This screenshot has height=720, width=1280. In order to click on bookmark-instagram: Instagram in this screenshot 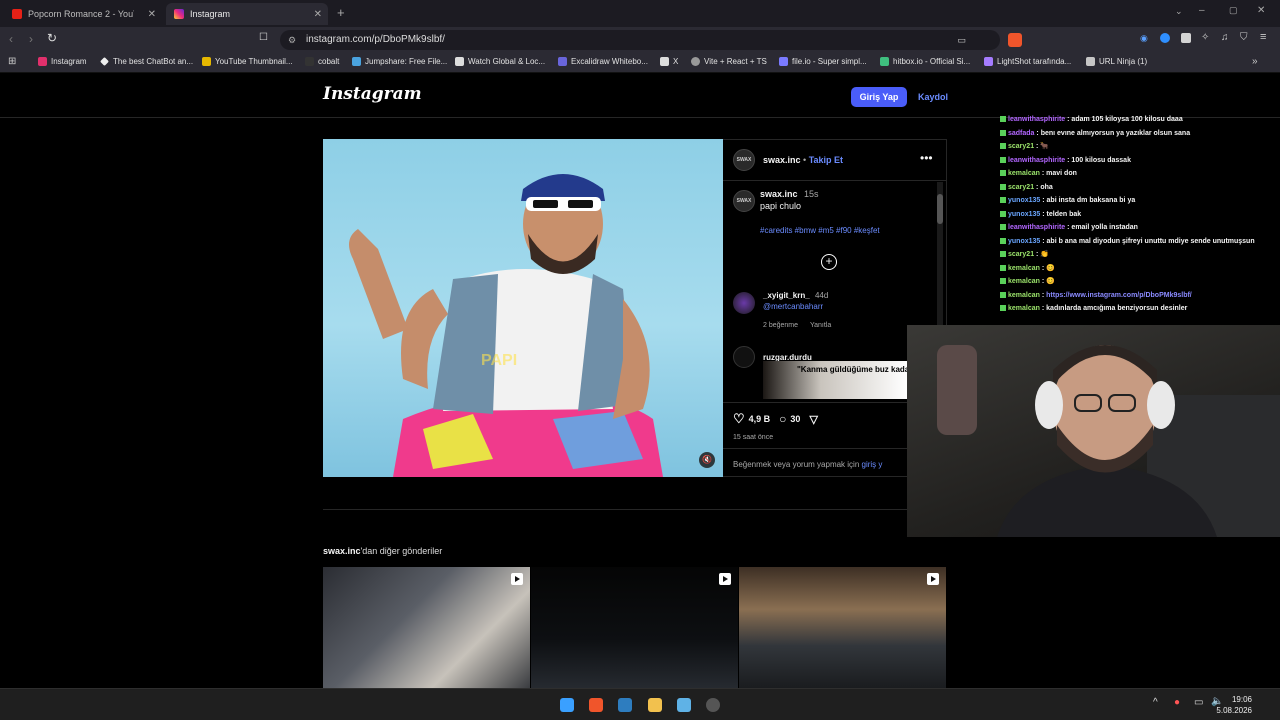, I will do `click(62, 61)`.